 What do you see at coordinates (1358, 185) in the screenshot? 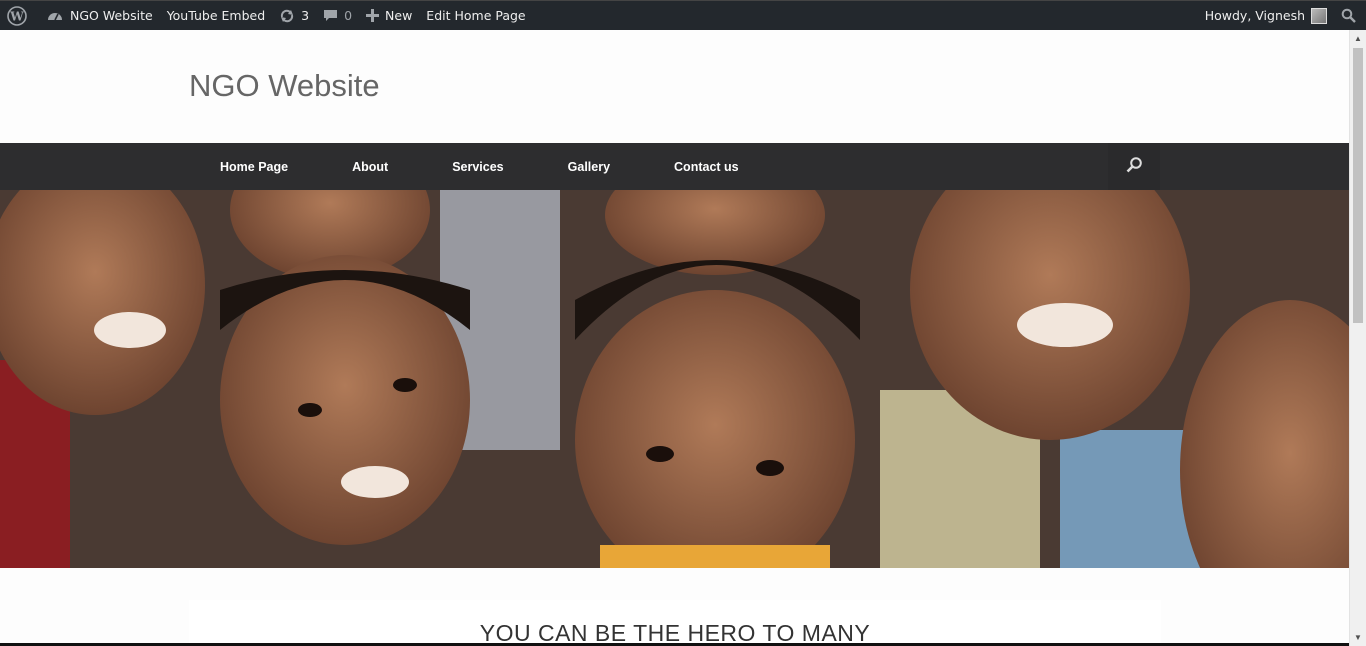
I see `scrollbar-thumb` at bounding box center [1358, 185].